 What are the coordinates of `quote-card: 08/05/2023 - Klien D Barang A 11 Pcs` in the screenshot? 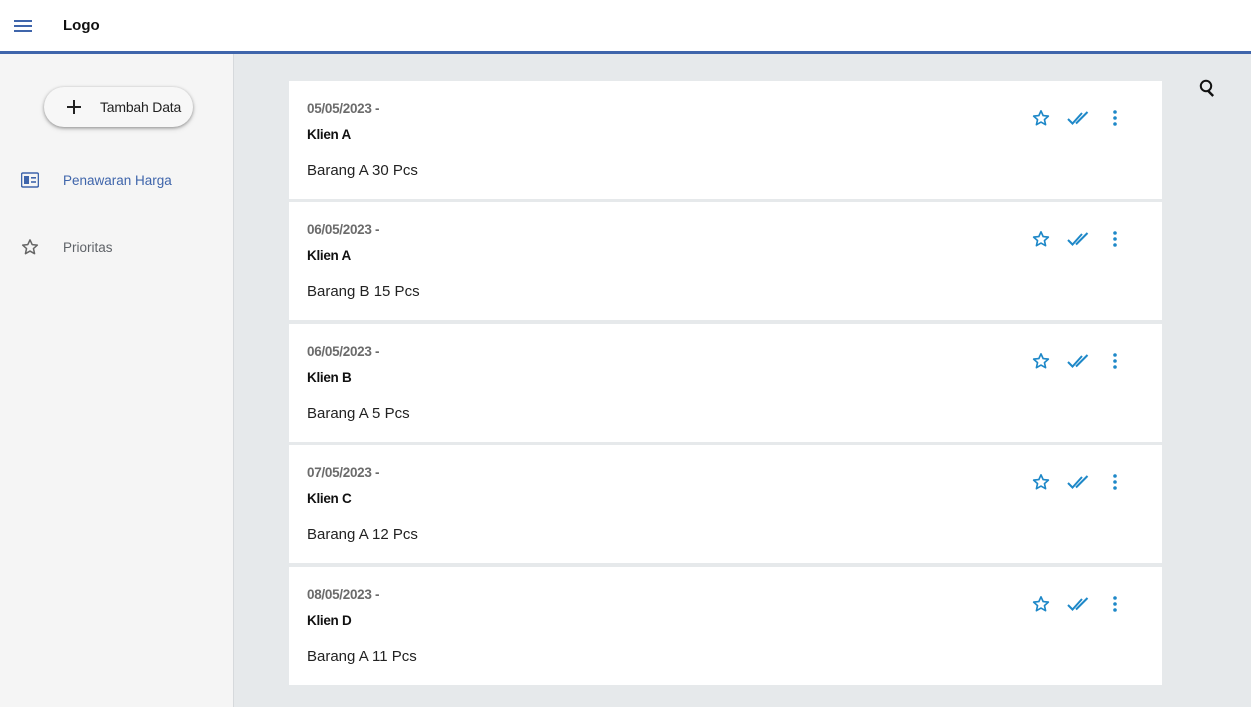 It's located at (725, 626).